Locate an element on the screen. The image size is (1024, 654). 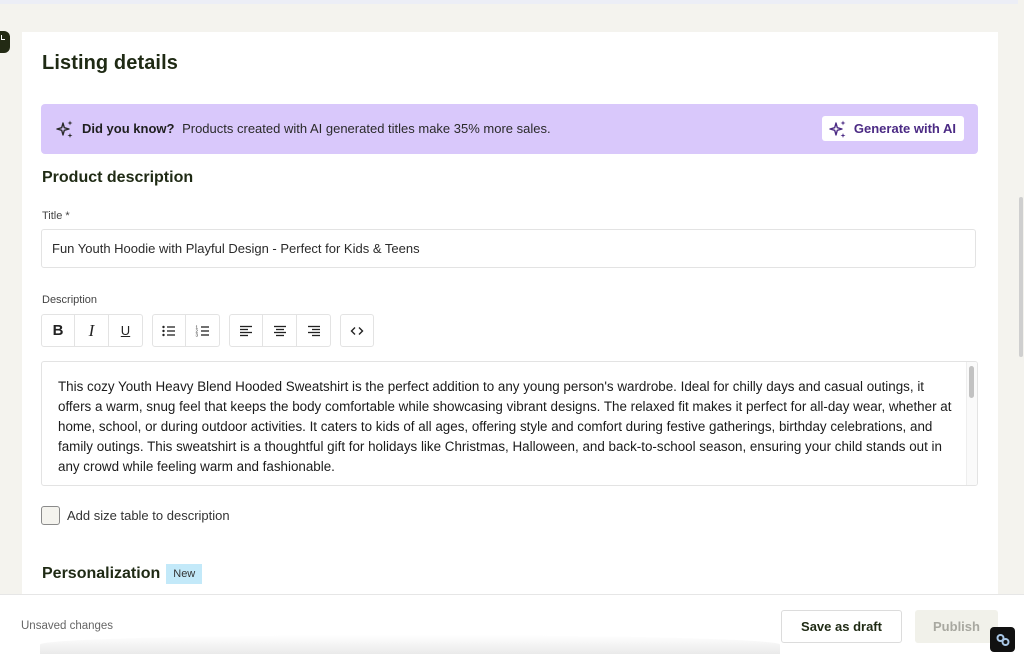
generate-with-ai-button: Generate with AI is located at coordinates (892, 128).